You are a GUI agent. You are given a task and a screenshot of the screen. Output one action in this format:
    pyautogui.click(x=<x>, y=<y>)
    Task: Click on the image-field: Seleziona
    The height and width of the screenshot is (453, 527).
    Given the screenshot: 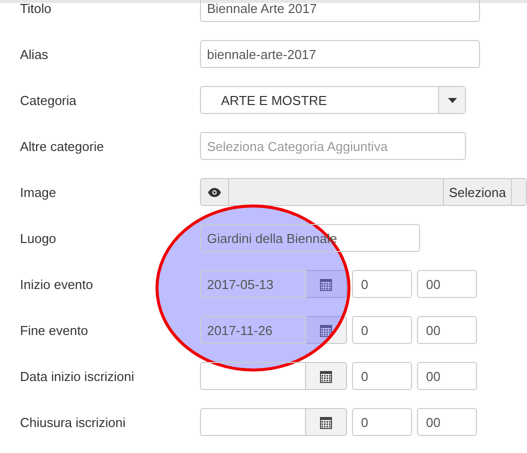 What is the action you would take?
    pyautogui.click(x=363, y=192)
    